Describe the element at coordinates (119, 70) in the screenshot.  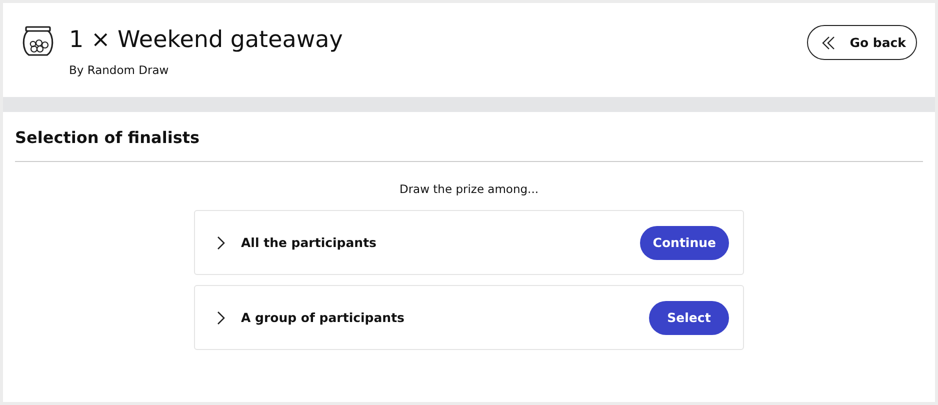
I see `draw-method: By Random Draw` at that location.